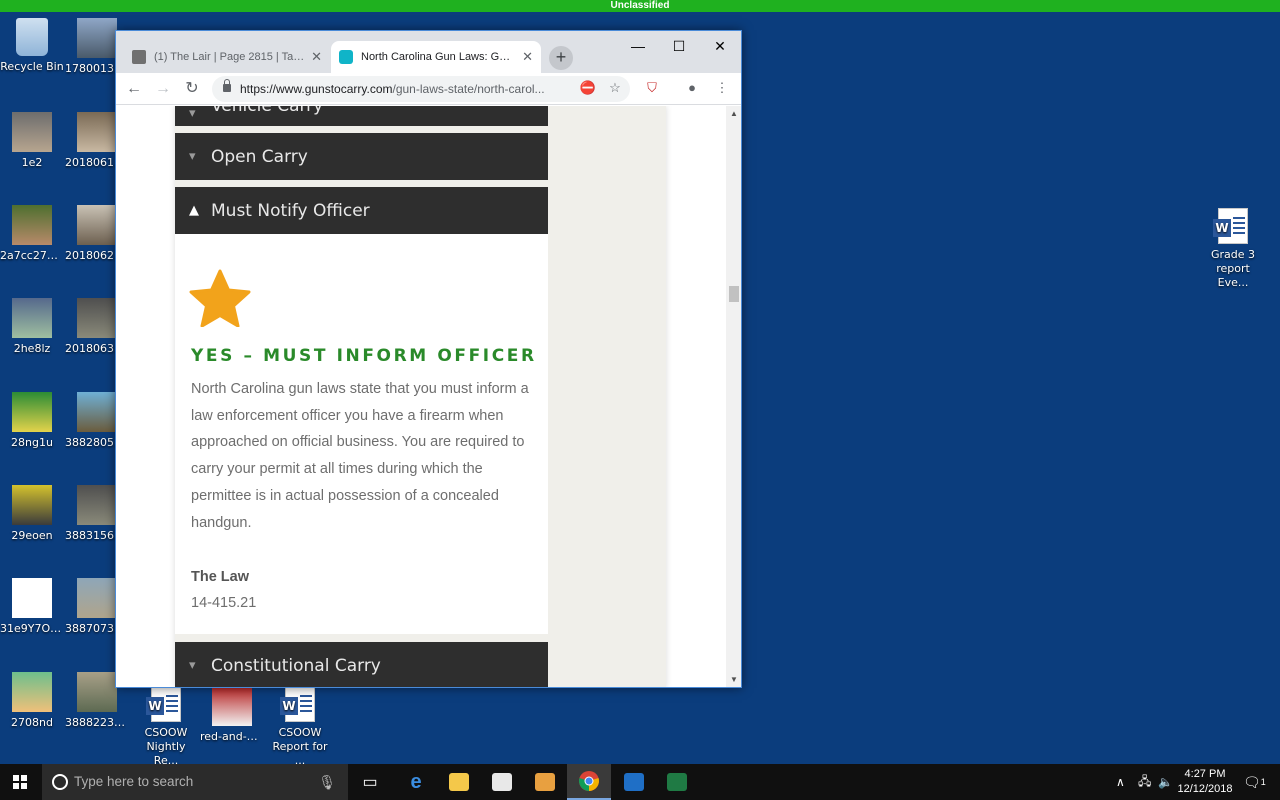 The height and width of the screenshot is (800, 1280). I want to click on close-window-button: ✕, so click(720, 46).